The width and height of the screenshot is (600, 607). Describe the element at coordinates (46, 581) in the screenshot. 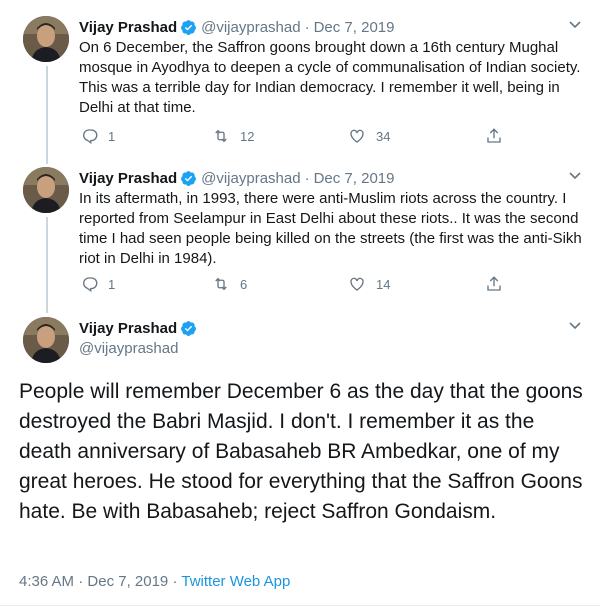

I see `tweet-time: 4:36 AM` at that location.